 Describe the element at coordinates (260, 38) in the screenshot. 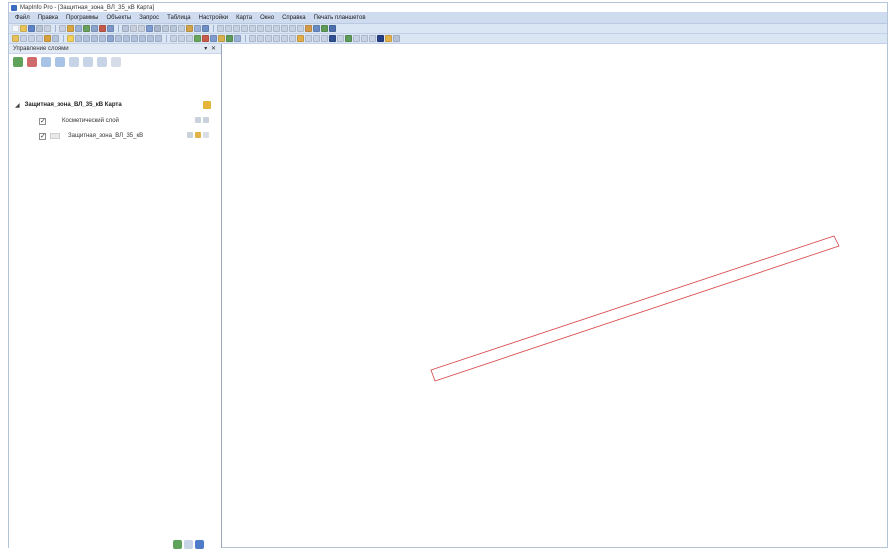

I see `search-tool-icon` at that location.